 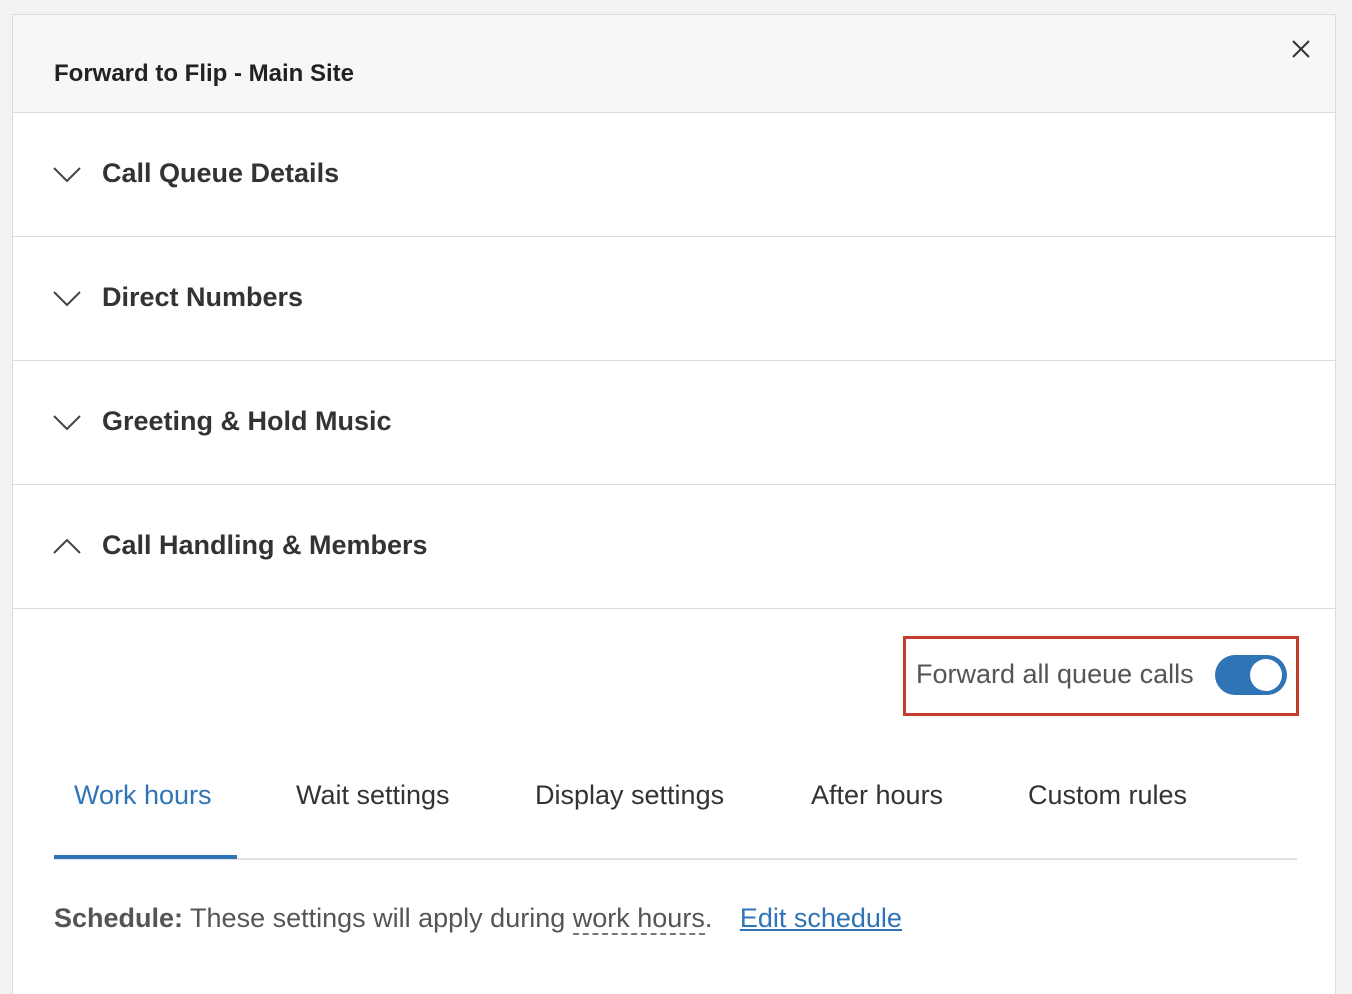 What do you see at coordinates (67, 546) in the screenshot?
I see `chevron-up-icon` at bounding box center [67, 546].